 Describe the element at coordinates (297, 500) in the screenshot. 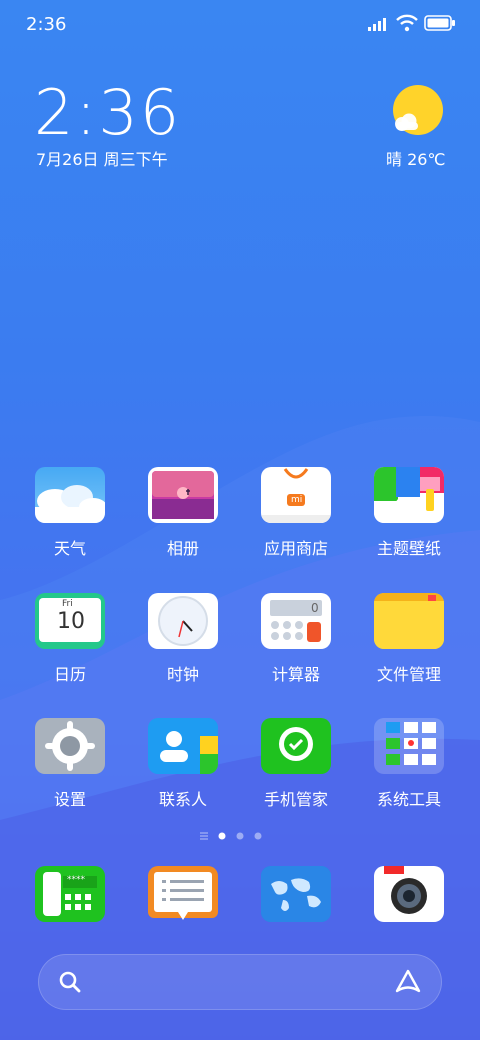

I see `store-badge-text: mi` at that location.